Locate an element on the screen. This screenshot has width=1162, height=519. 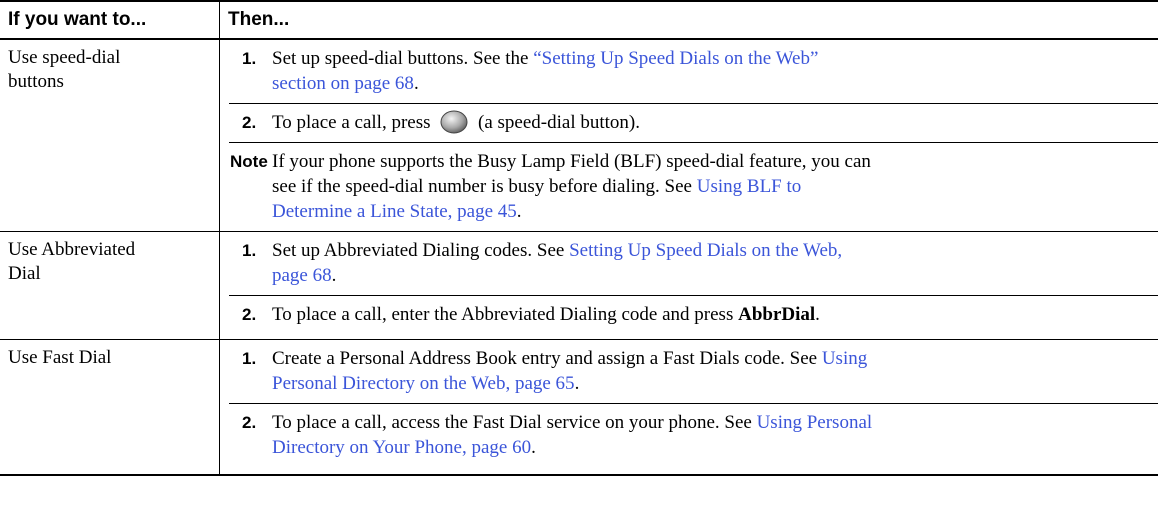
row-label: Use Abbreviated Dial is located at coordinates (110, 285).